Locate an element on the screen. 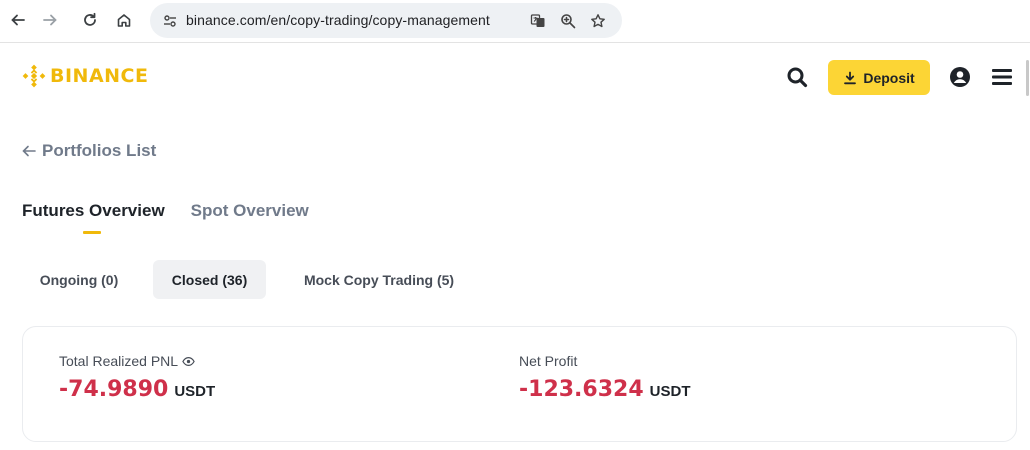 The image size is (1030, 450). net-profit-value-row: -123.6324 USDT is located at coordinates (605, 389).